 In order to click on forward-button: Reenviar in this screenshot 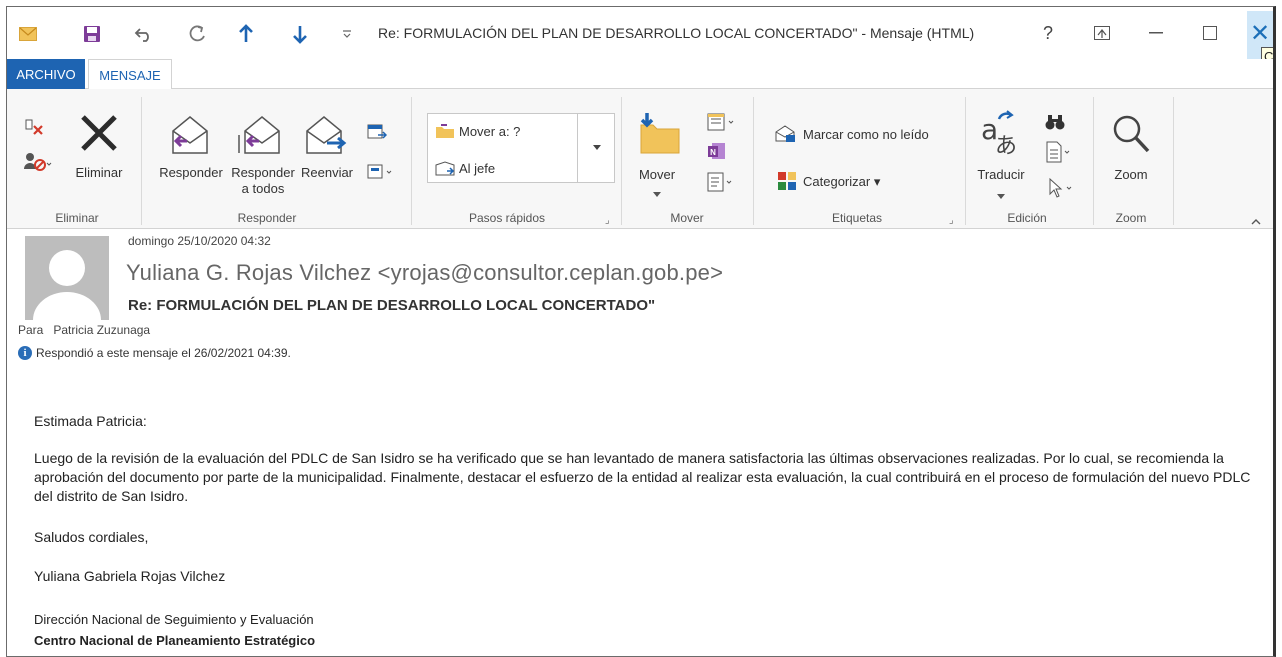, I will do `click(327, 173)`.